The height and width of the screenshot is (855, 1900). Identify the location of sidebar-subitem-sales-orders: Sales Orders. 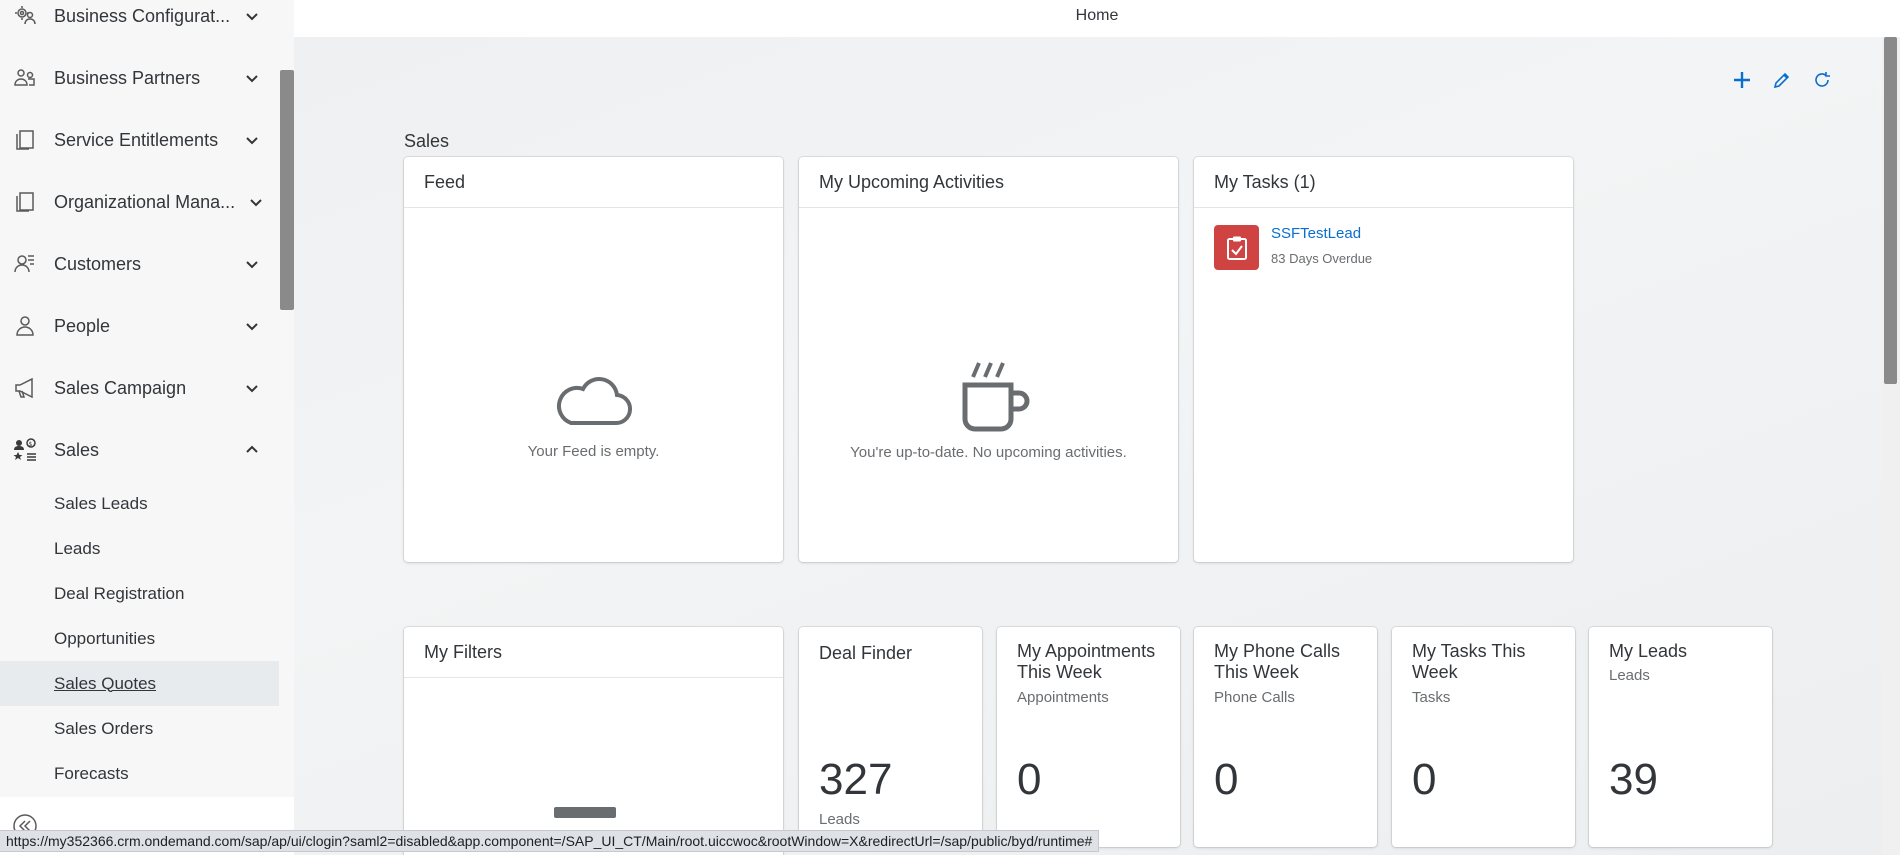
(139, 728).